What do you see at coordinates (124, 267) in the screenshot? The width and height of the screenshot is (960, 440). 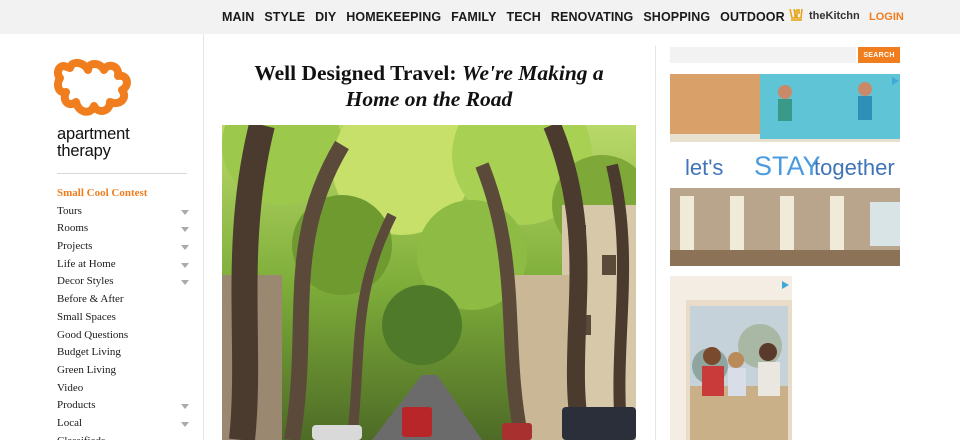 I see `sidebar-item-life-at-home: Life at Home` at bounding box center [124, 267].